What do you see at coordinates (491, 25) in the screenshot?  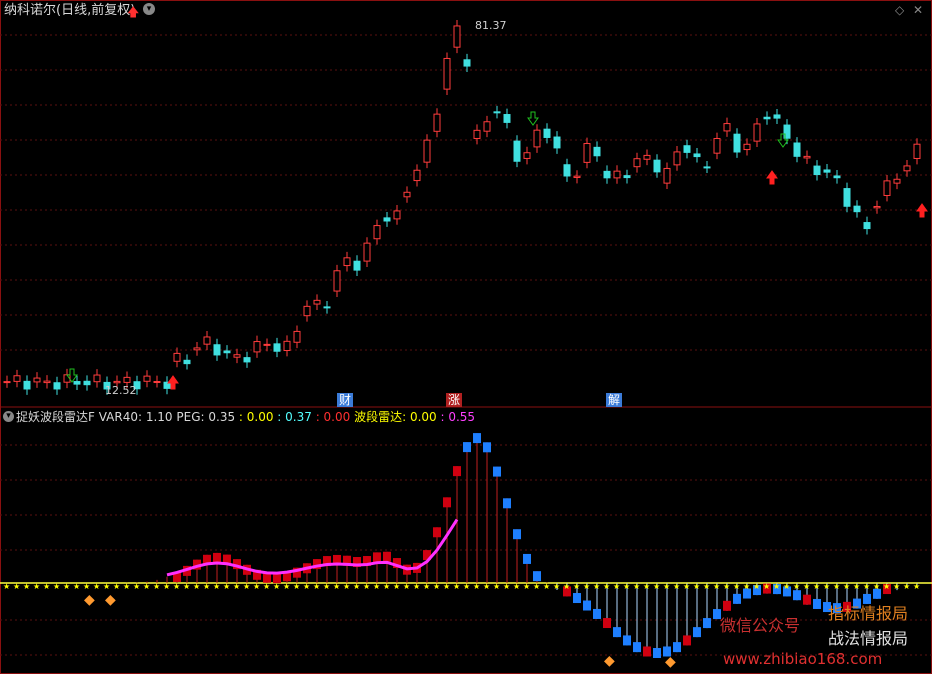 I see `high-price-label: 81.37` at bounding box center [491, 25].